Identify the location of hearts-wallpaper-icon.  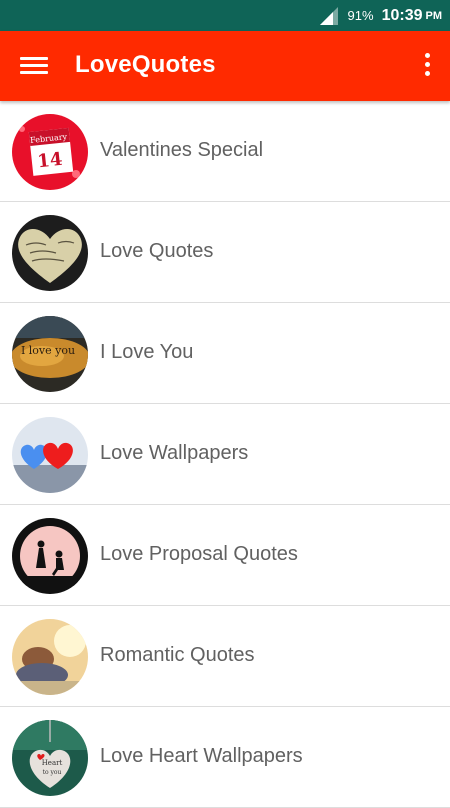
(50, 455).